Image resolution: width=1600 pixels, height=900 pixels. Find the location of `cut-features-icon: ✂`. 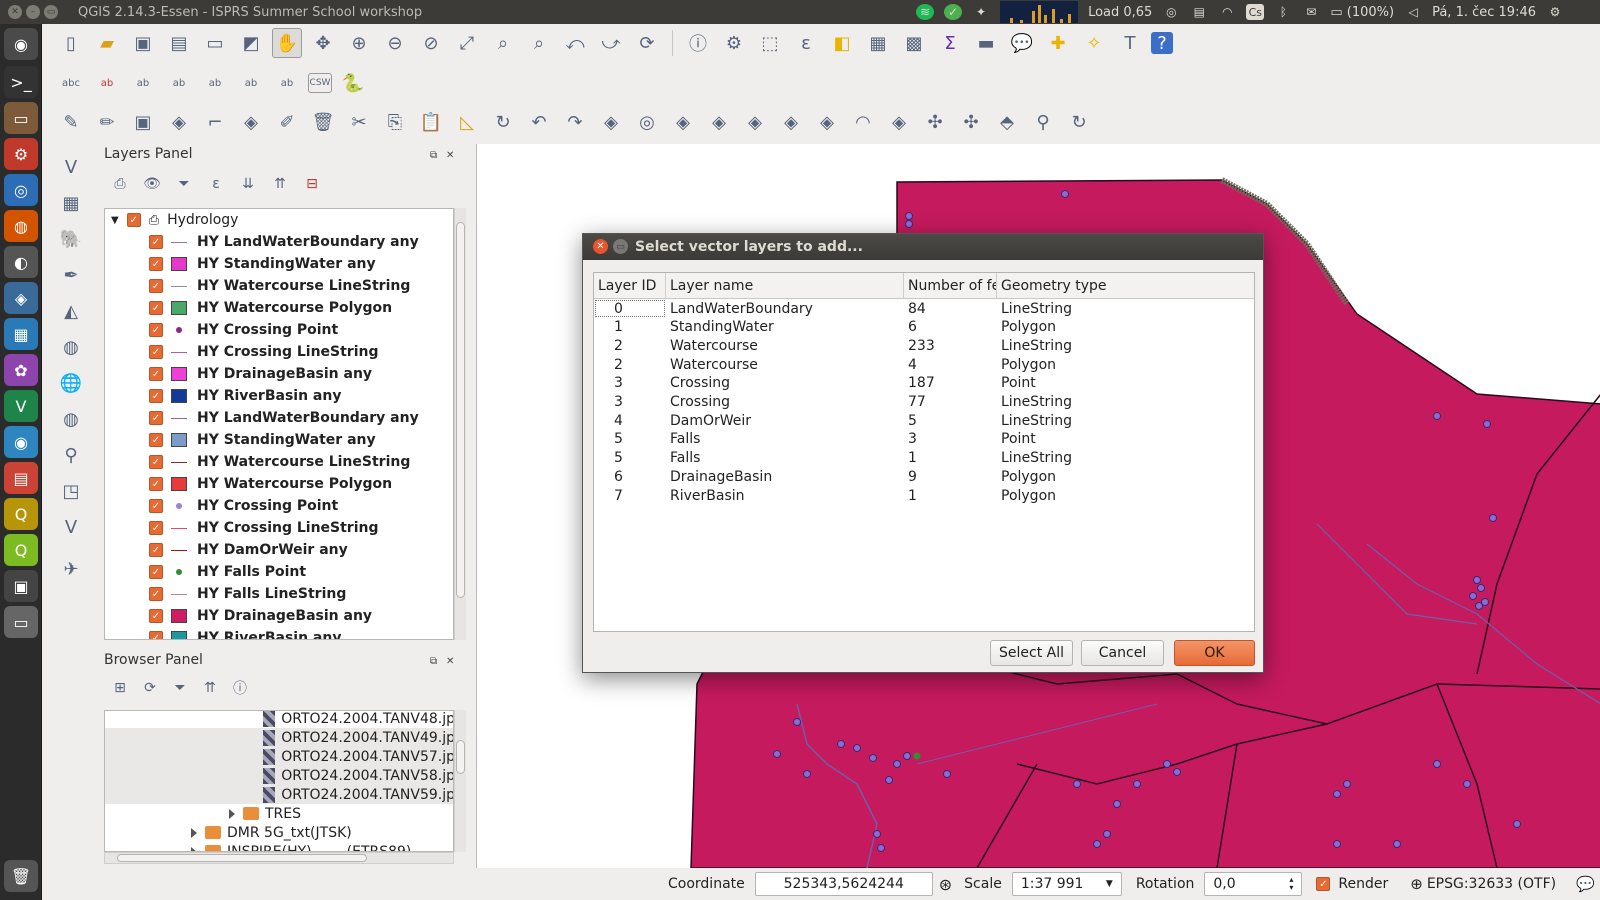

cut-features-icon: ✂ is located at coordinates (359, 122).